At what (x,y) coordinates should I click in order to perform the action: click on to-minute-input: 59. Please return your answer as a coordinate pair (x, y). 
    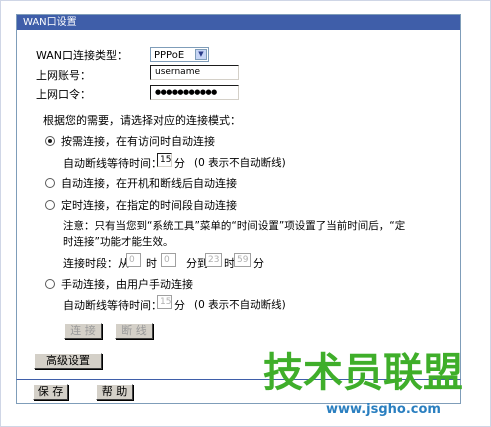
    Looking at the image, I should click on (242, 260).